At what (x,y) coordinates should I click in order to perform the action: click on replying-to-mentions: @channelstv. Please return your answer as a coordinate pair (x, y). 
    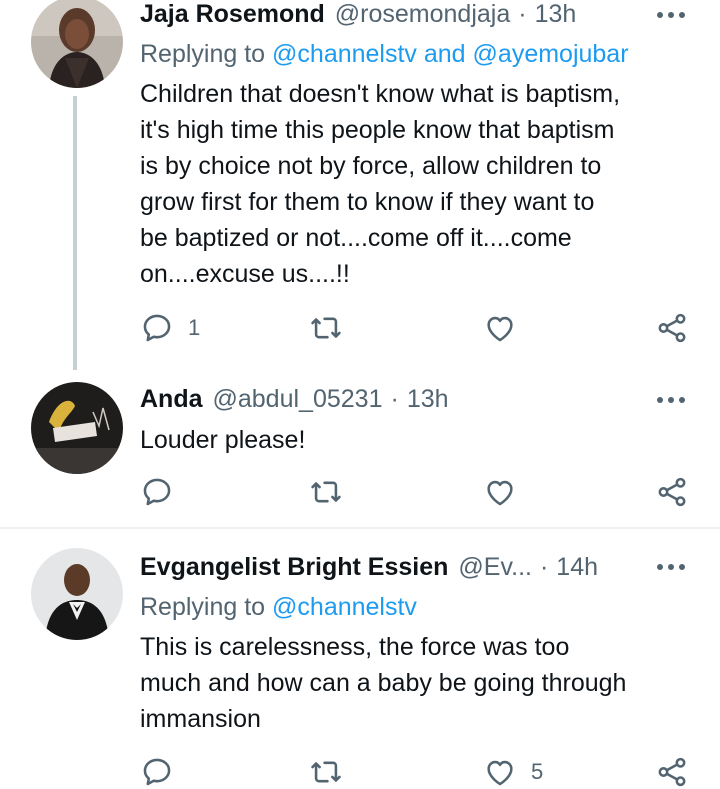
    Looking at the image, I should click on (344, 607).